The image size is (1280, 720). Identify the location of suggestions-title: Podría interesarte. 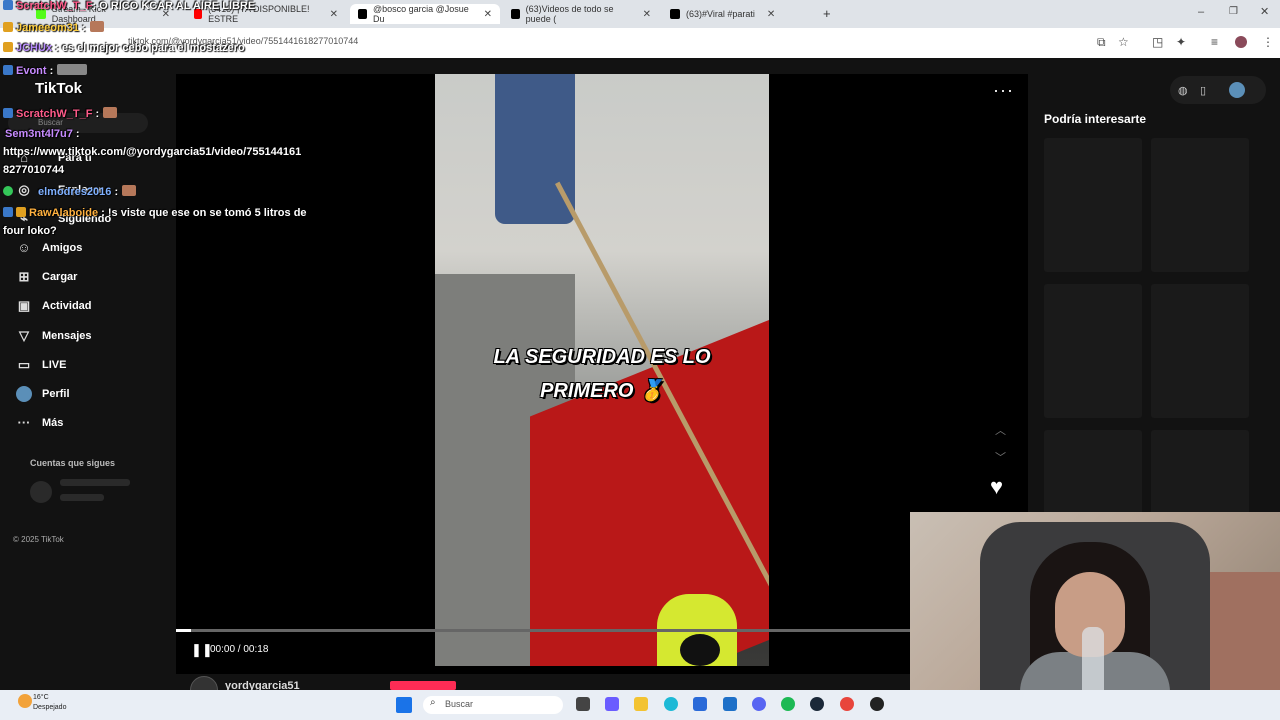
(1095, 119).